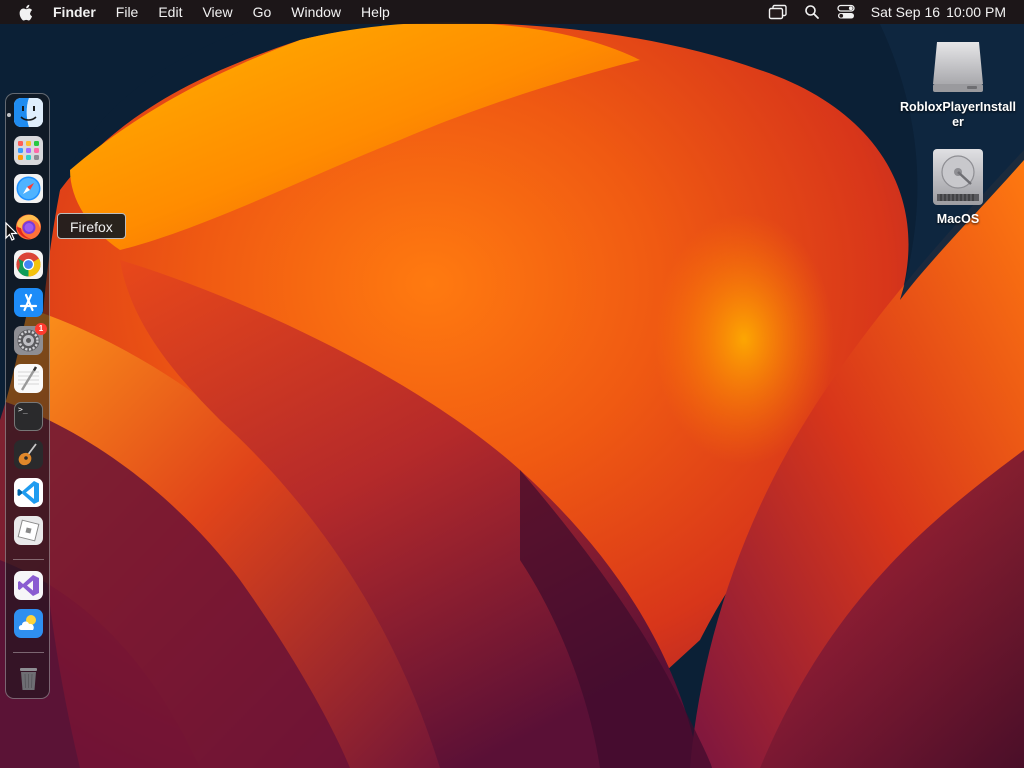 The height and width of the screenshot is (768, 1024). What do you see at coordinates (316, 12) in the screenshot?
I see `menu-window: Window` at bounding box center [316, 12].